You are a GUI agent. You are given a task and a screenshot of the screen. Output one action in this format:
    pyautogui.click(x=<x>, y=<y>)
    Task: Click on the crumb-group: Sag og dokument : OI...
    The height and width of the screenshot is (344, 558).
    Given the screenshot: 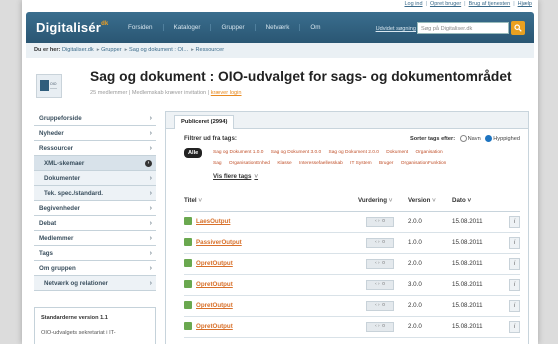 What is the action you would take?
    pyautogui.click(x=158, y=50)
    